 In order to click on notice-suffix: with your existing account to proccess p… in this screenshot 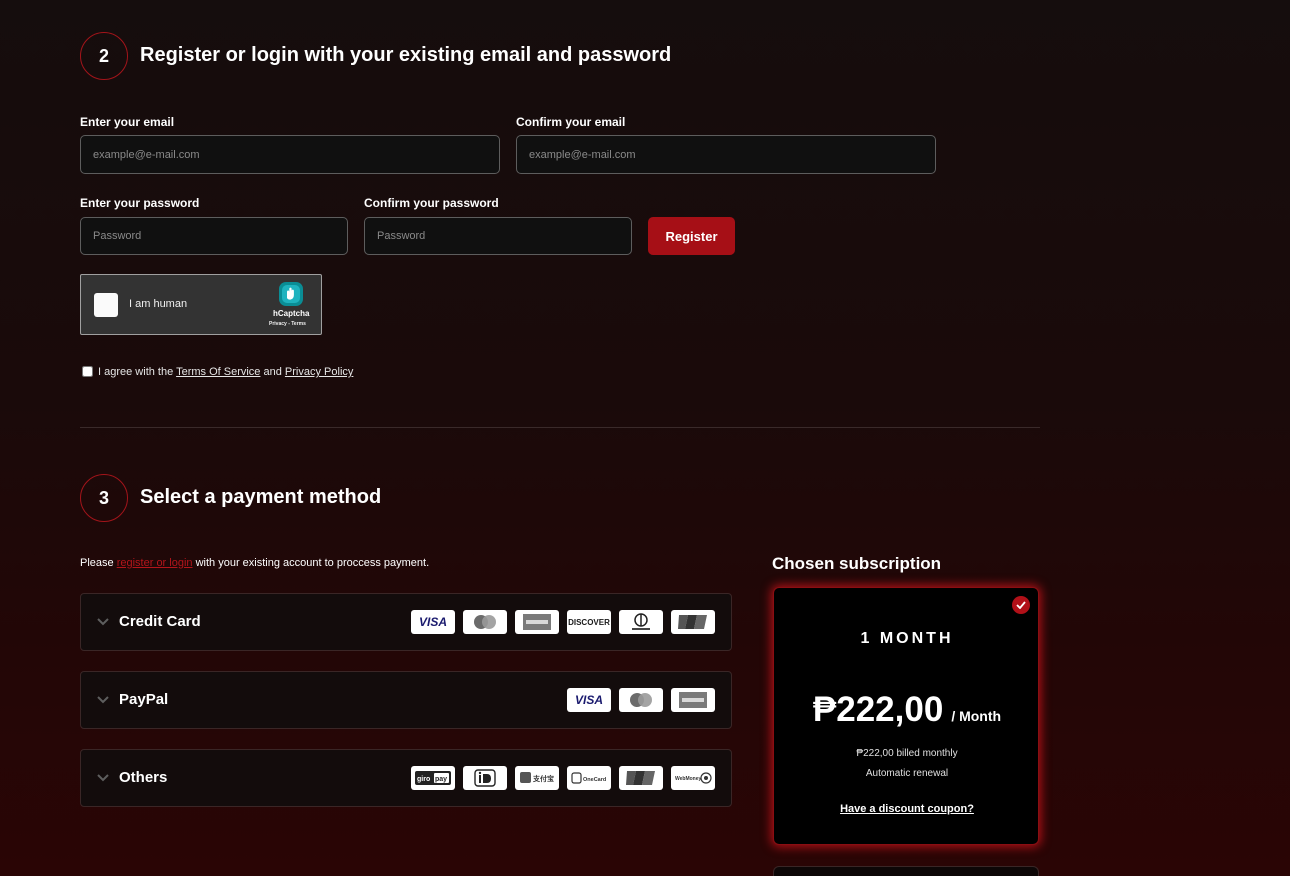, I will do `click(312, 563)`.